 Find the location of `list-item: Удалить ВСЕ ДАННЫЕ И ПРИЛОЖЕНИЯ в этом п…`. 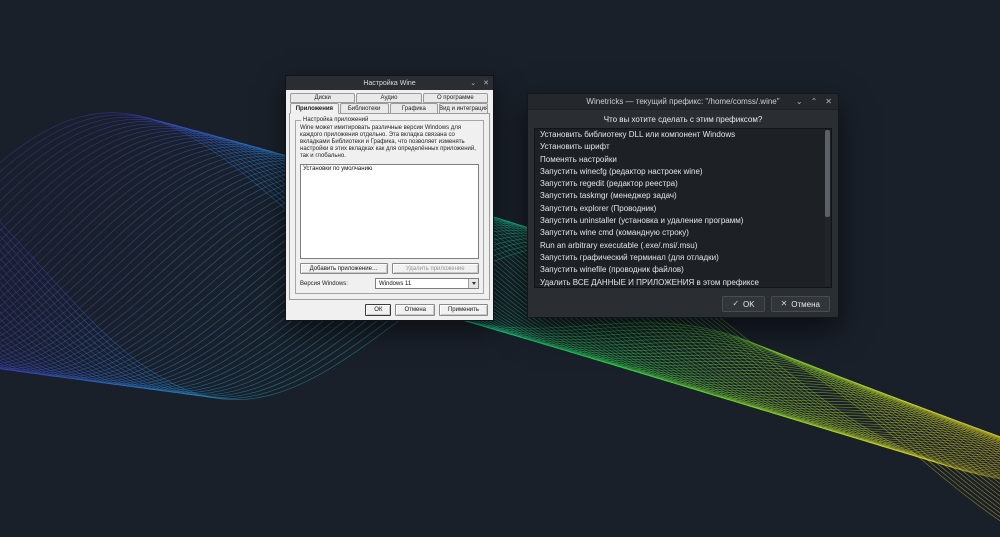

list-item: Удалить ВСЕ ДАННЫЕ И ПРИЛОЖЕНИЯ в этом п… is located at coordinates (683, 282).